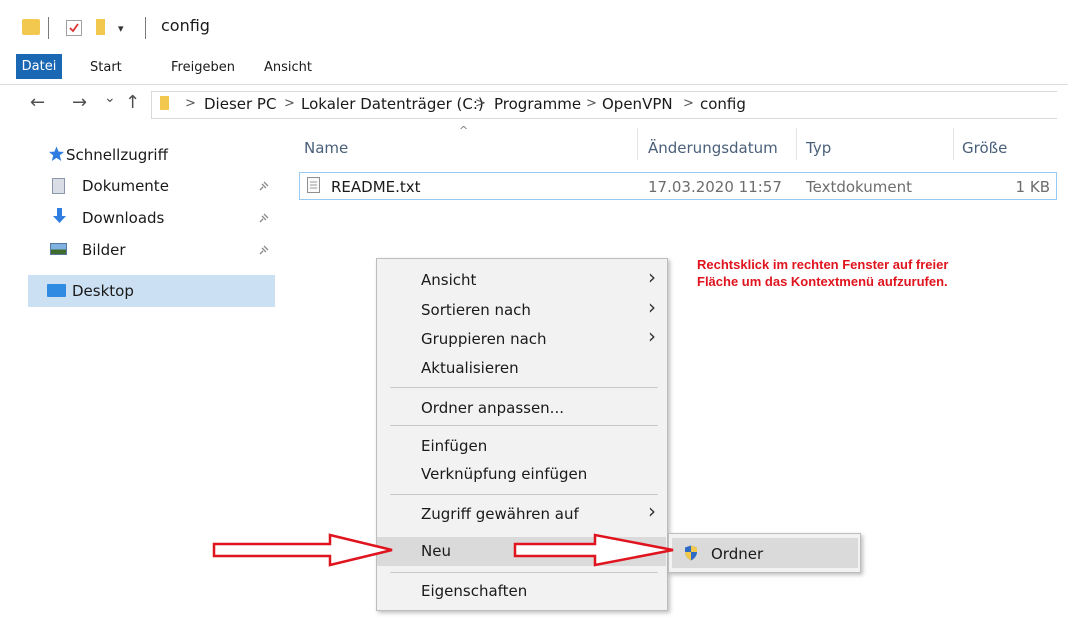 This screenshot has height=619, width=1068. I want to click on submenu-item-ordner, so click(765, 553).